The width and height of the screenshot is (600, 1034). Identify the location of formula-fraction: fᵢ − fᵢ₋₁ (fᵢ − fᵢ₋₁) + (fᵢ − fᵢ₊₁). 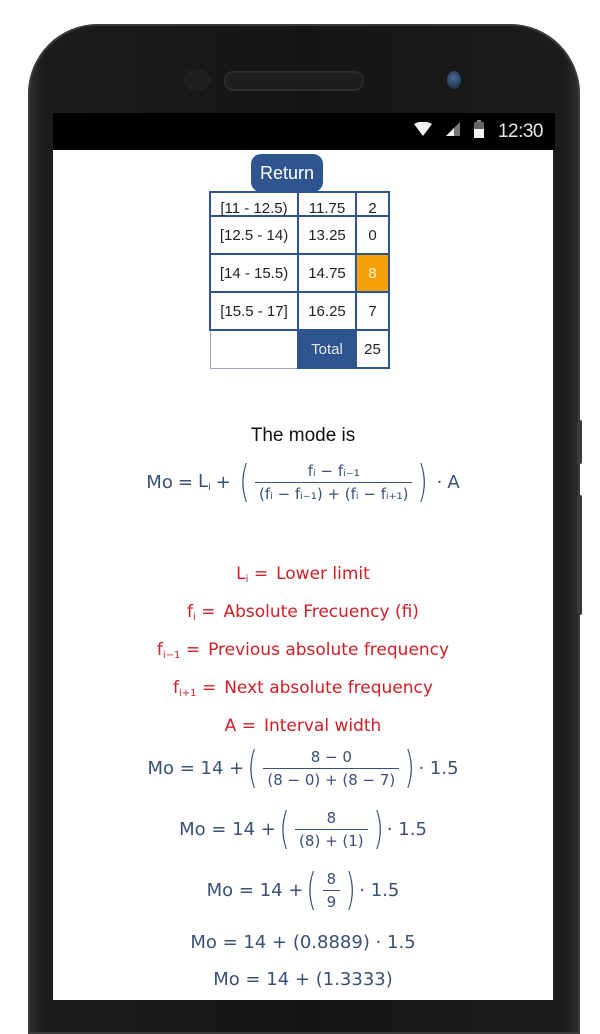
(334, 482).